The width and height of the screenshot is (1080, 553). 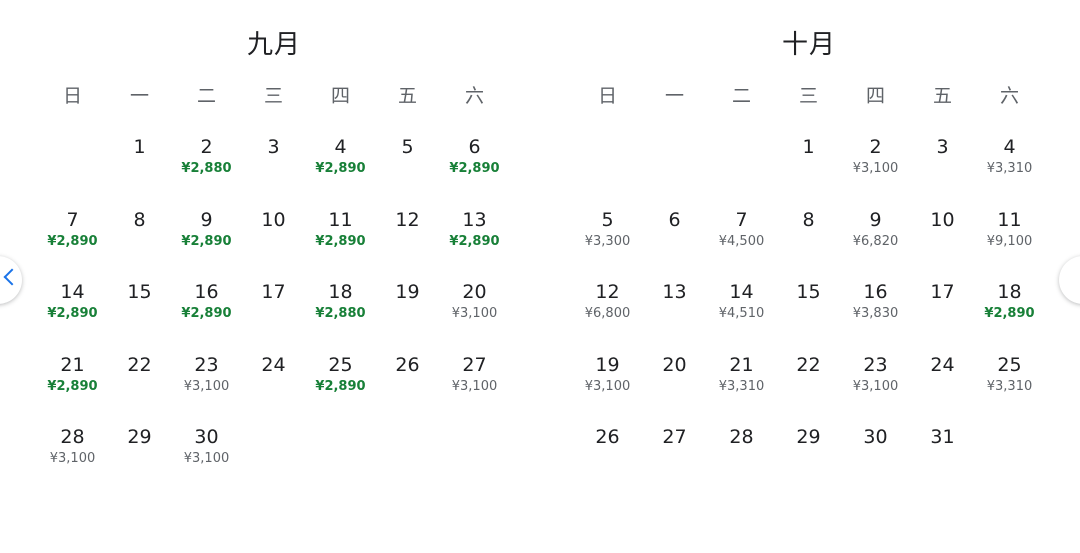 What do you see at coordinates (72, 244) in the screenshot?
I see `day-cell: 7 ¥2,890` at bounding box center [72, 244].